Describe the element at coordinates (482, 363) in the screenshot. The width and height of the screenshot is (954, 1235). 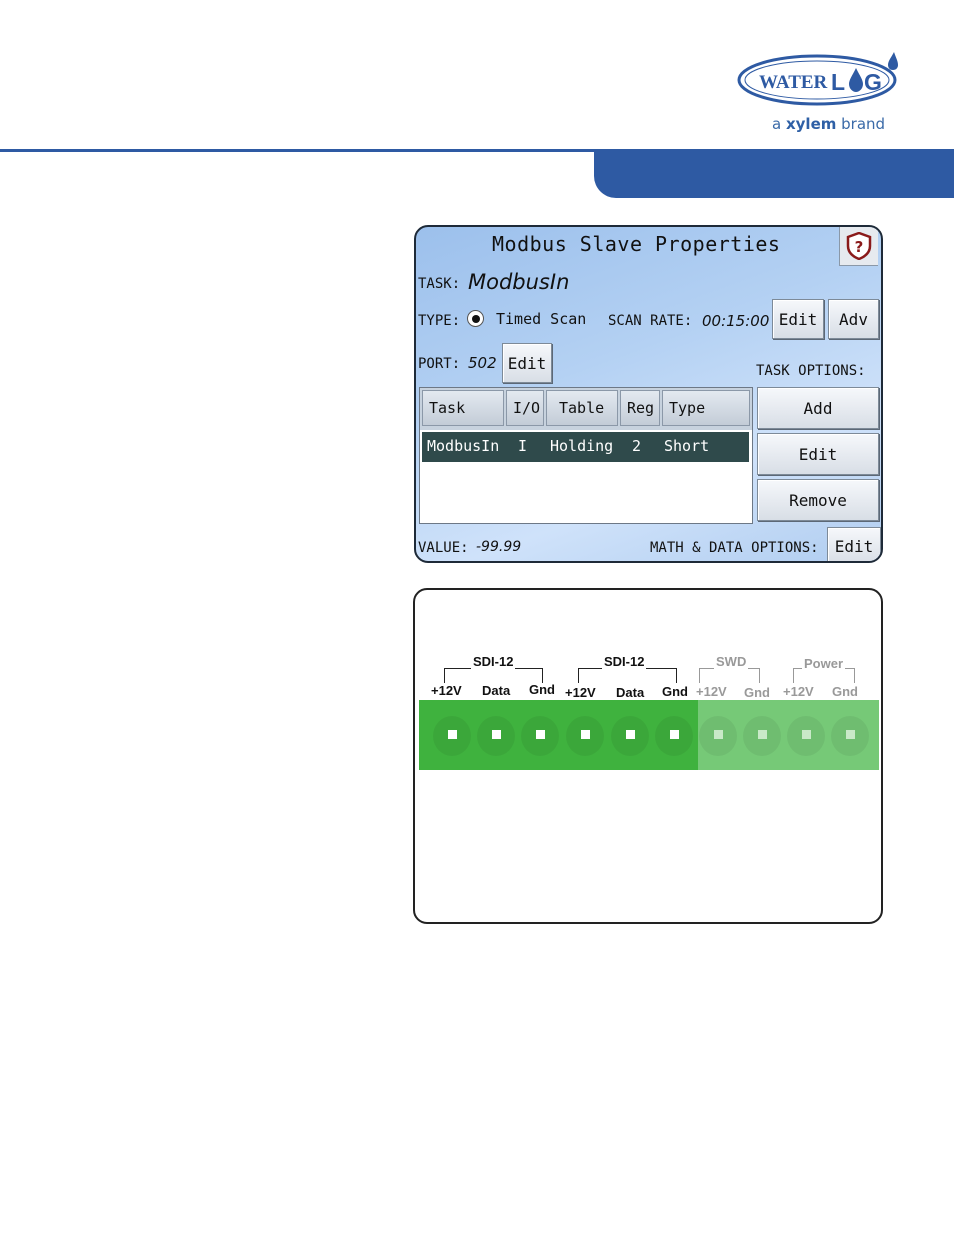
I see `port-value: 502` at that location.